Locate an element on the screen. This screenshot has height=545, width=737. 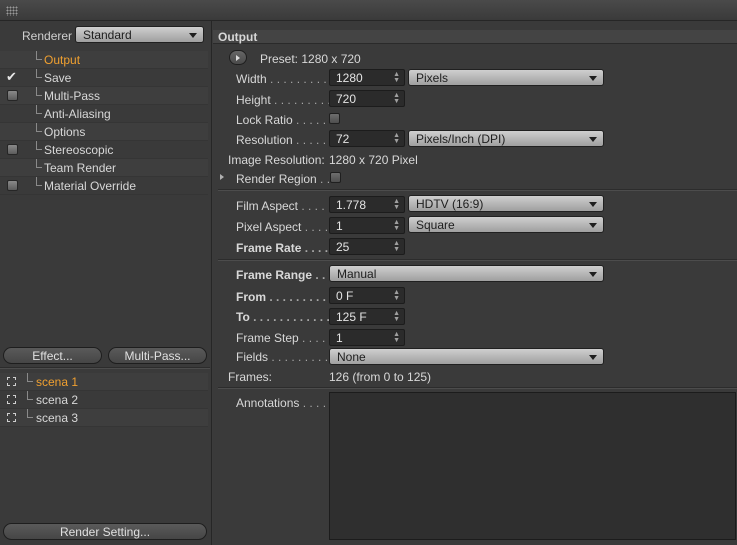
resolution-field: 72 ▲ ▼ is located at coordinates (367, 138).